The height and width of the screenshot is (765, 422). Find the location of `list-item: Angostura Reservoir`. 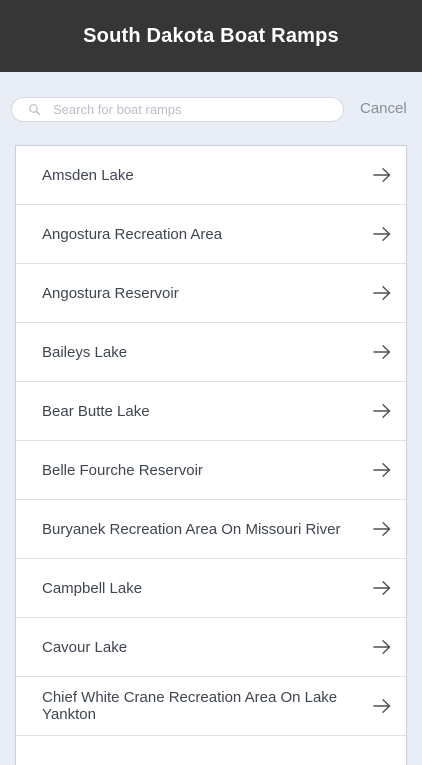

list-item: Angostura Reservoir is located at coordinates (211, 293).